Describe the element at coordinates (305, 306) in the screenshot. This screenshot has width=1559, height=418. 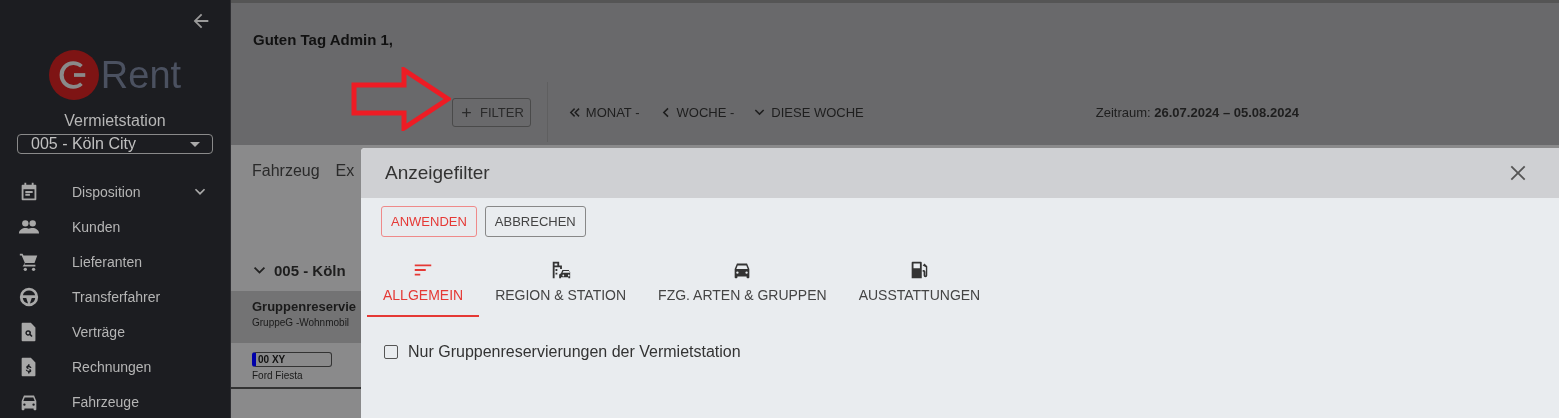
I see `group-row-title: Gruppenreservie` at that location.